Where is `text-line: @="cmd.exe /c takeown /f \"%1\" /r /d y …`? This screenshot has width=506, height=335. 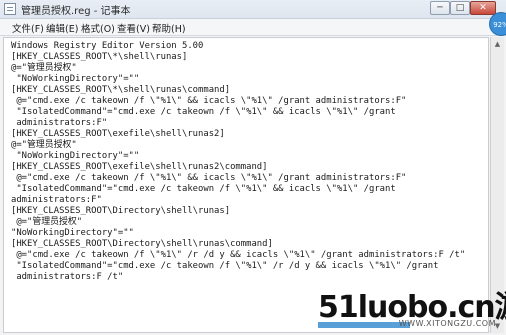 text-line: @="cmd.exe /c takeown /f \"%1\" /r /d y … is located at coordinates (238, 255).